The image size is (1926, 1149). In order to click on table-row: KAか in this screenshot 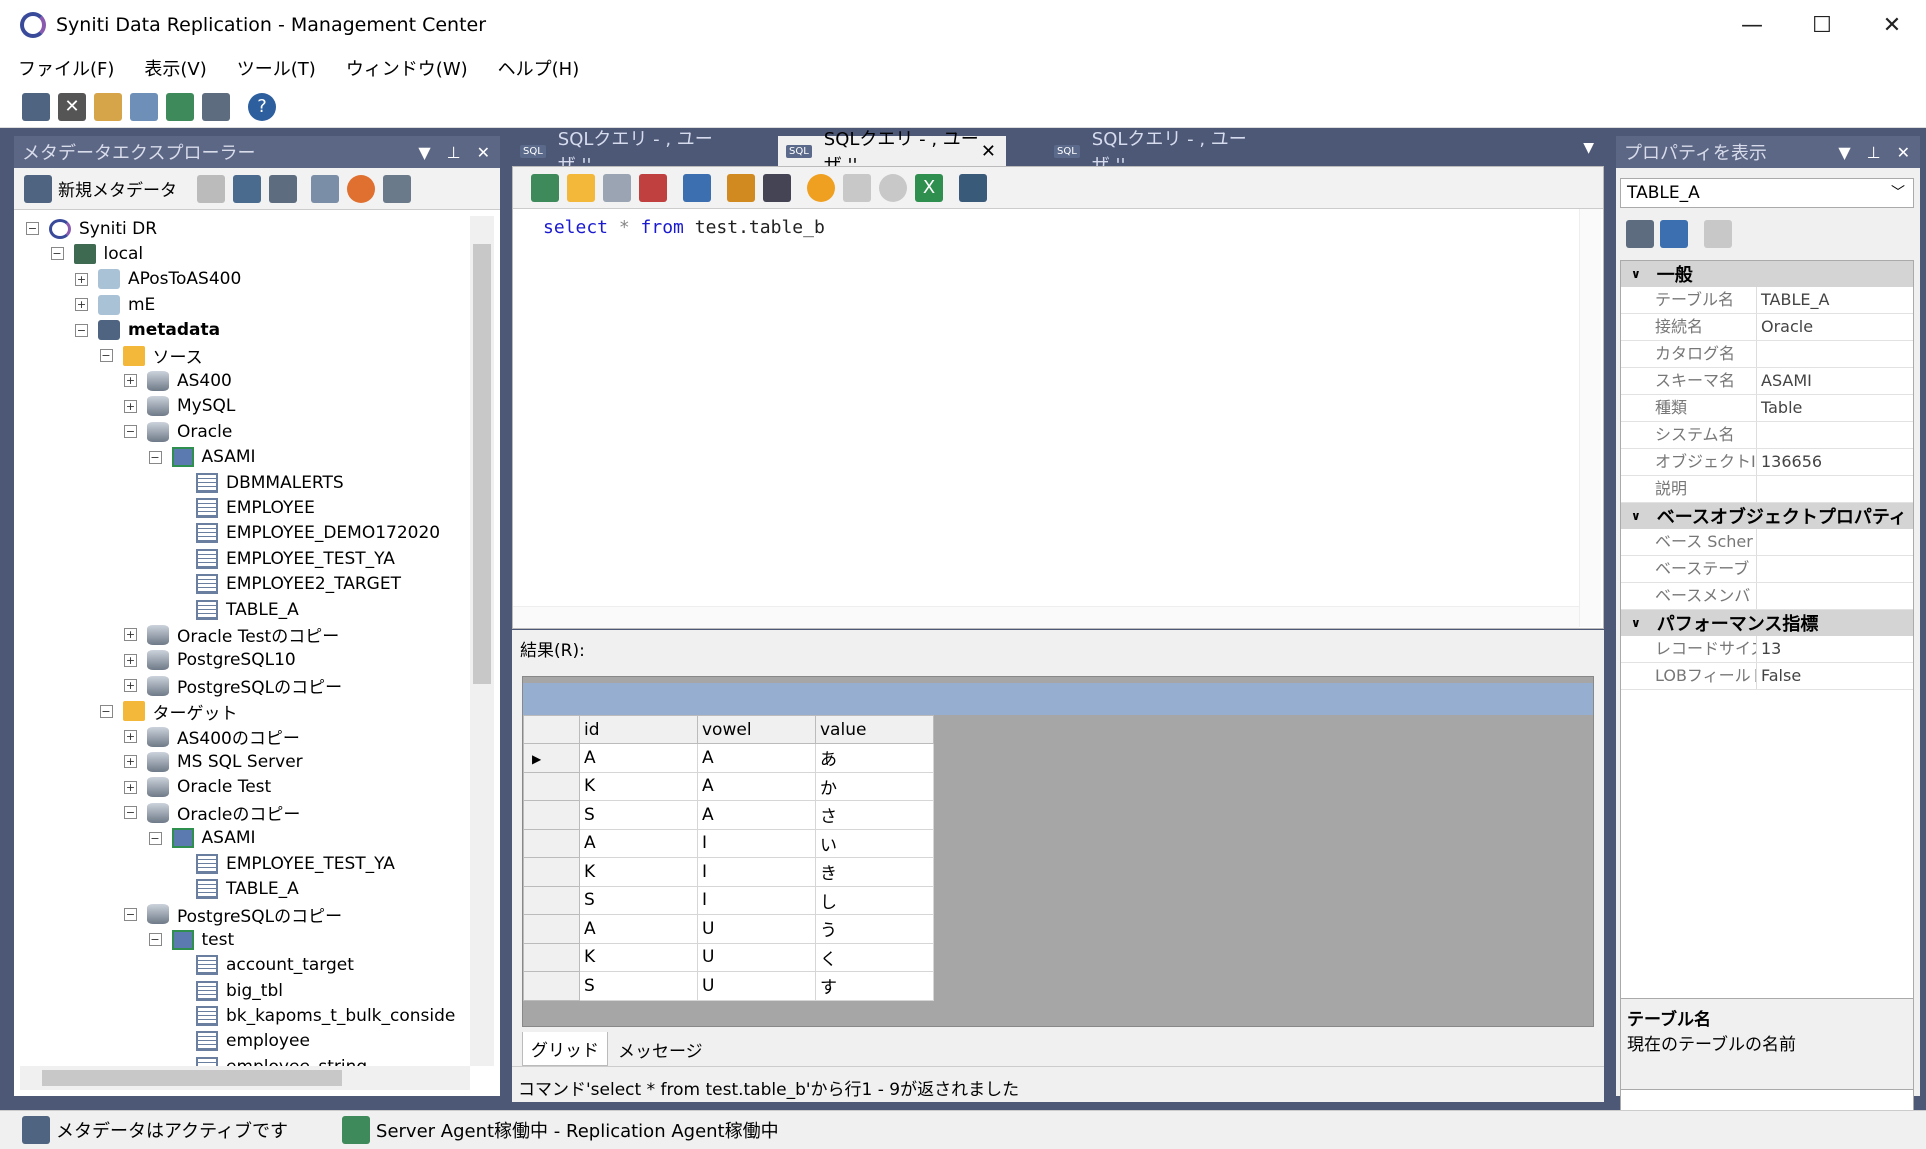, I will do `click(728, 786)`.